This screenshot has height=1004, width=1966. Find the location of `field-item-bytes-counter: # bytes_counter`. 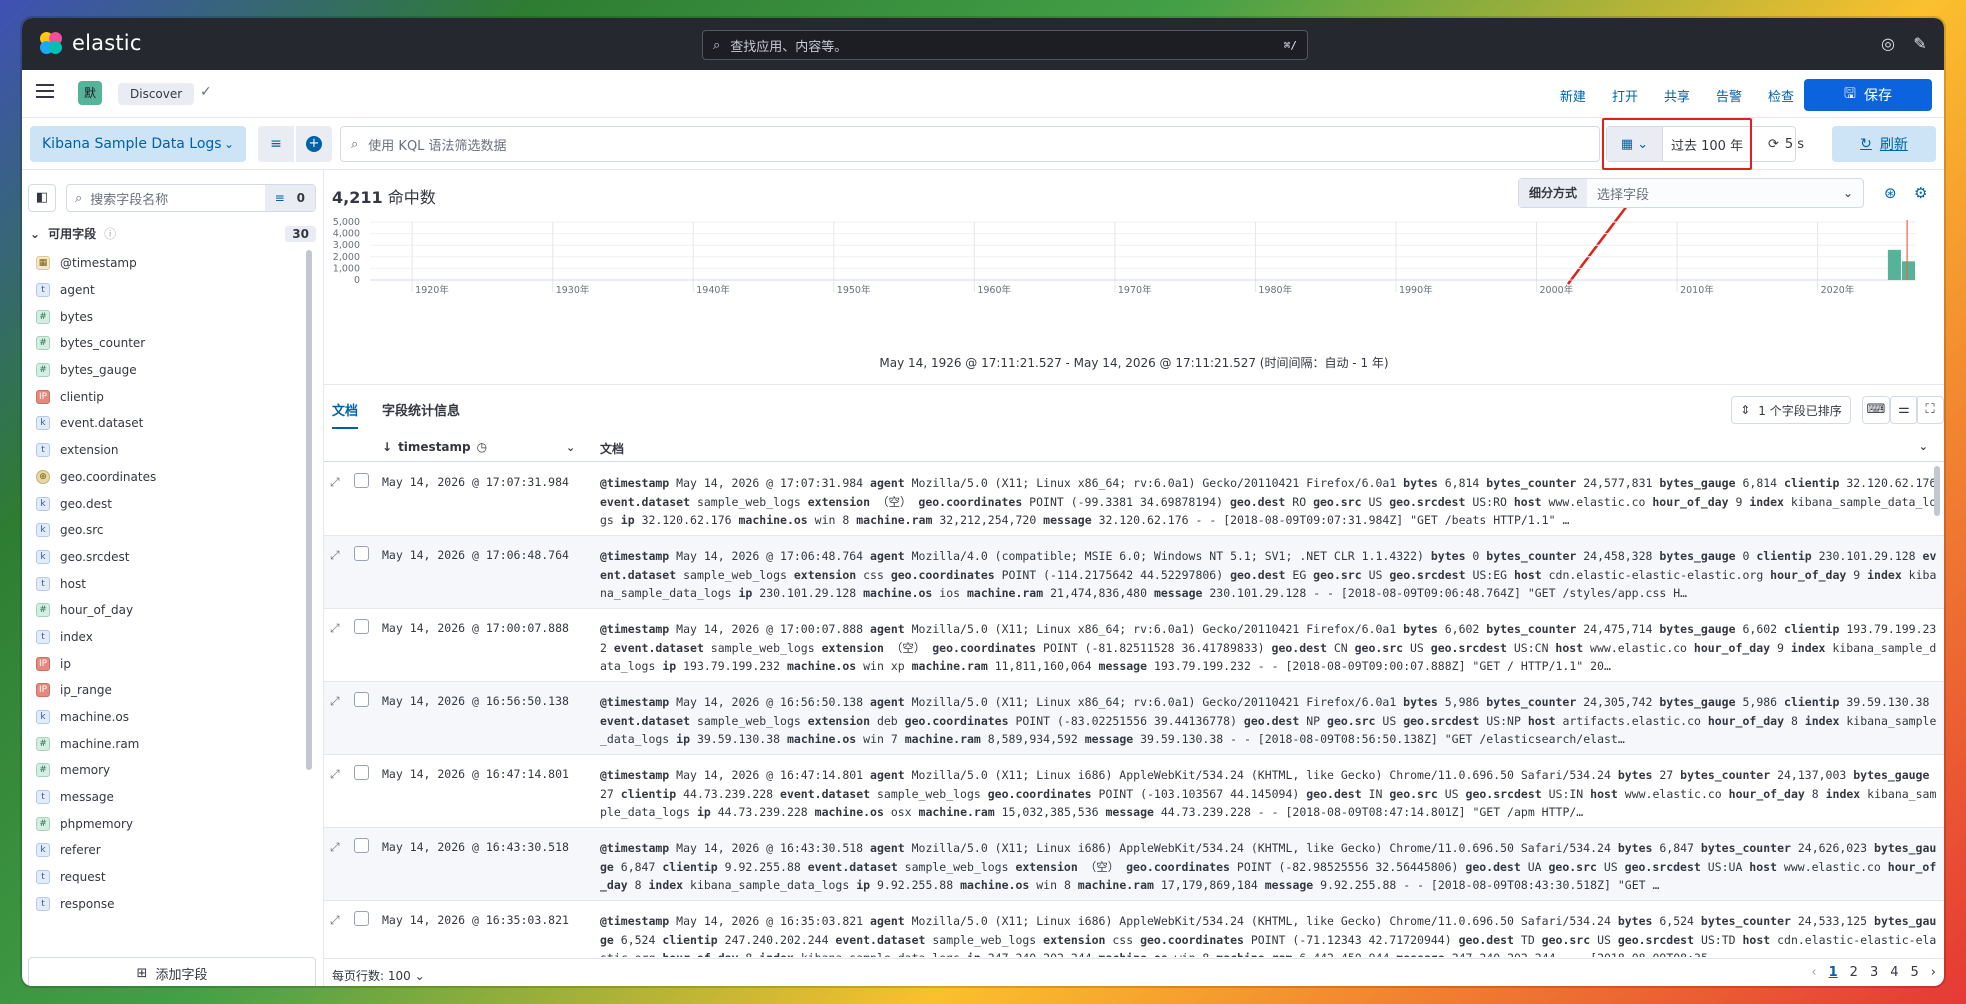

field-item-bytes-counter: # bytes_counter is located at coordinates (170, 343).